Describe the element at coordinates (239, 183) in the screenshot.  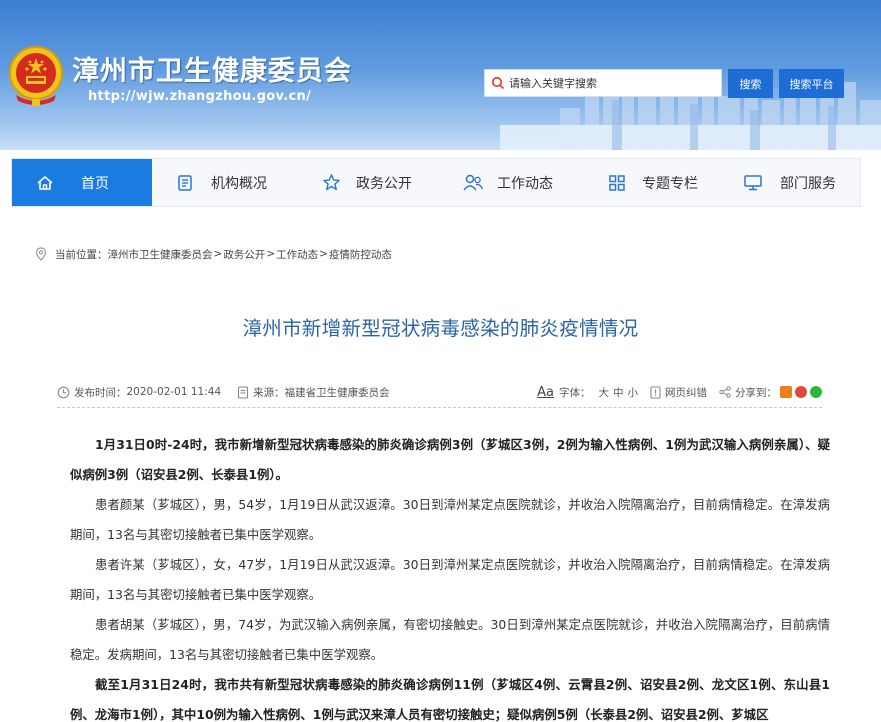
I see `nav-label: 机构概况` at that location.